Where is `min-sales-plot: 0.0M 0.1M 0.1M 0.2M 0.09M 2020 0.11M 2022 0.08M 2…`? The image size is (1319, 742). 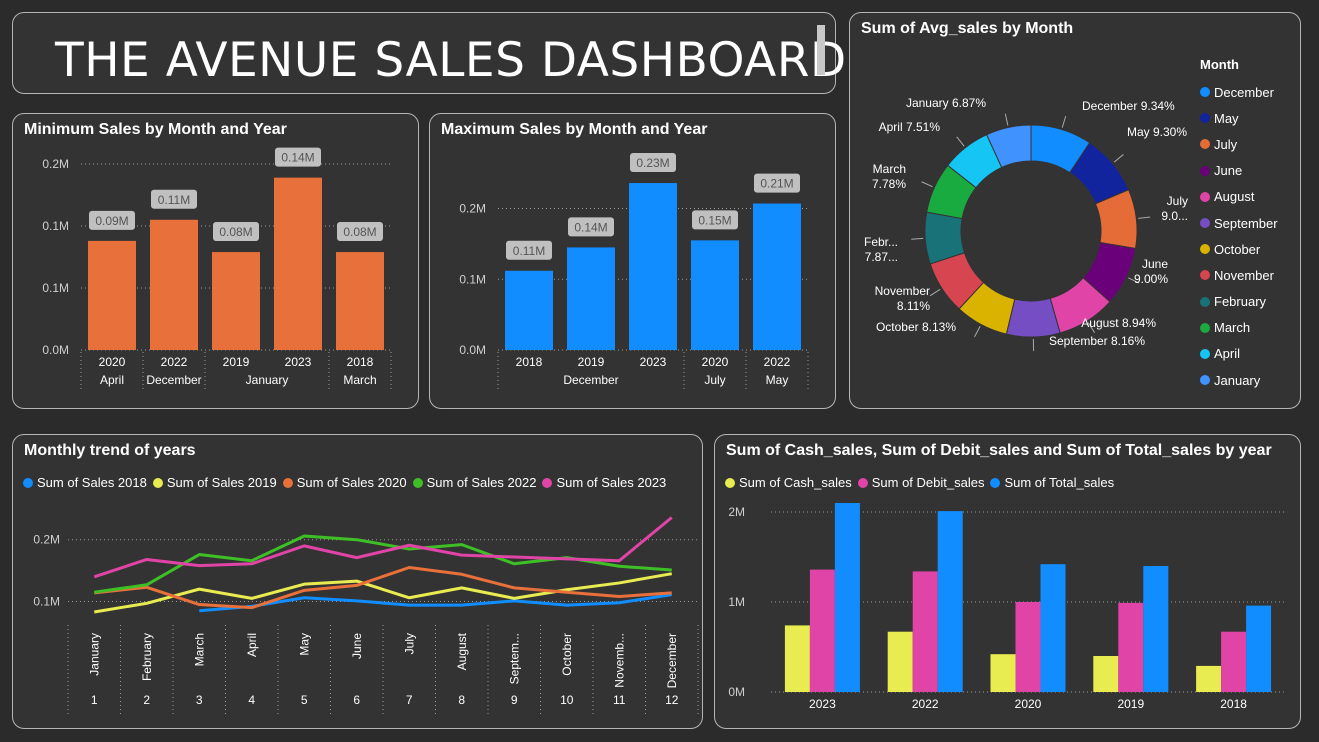
min-sales-plot: 0.0M 0.1M 0.1M 0.2M 0.09M 2020 0.11M 2022 0.08M 2… is located at coordinates (217, 268).